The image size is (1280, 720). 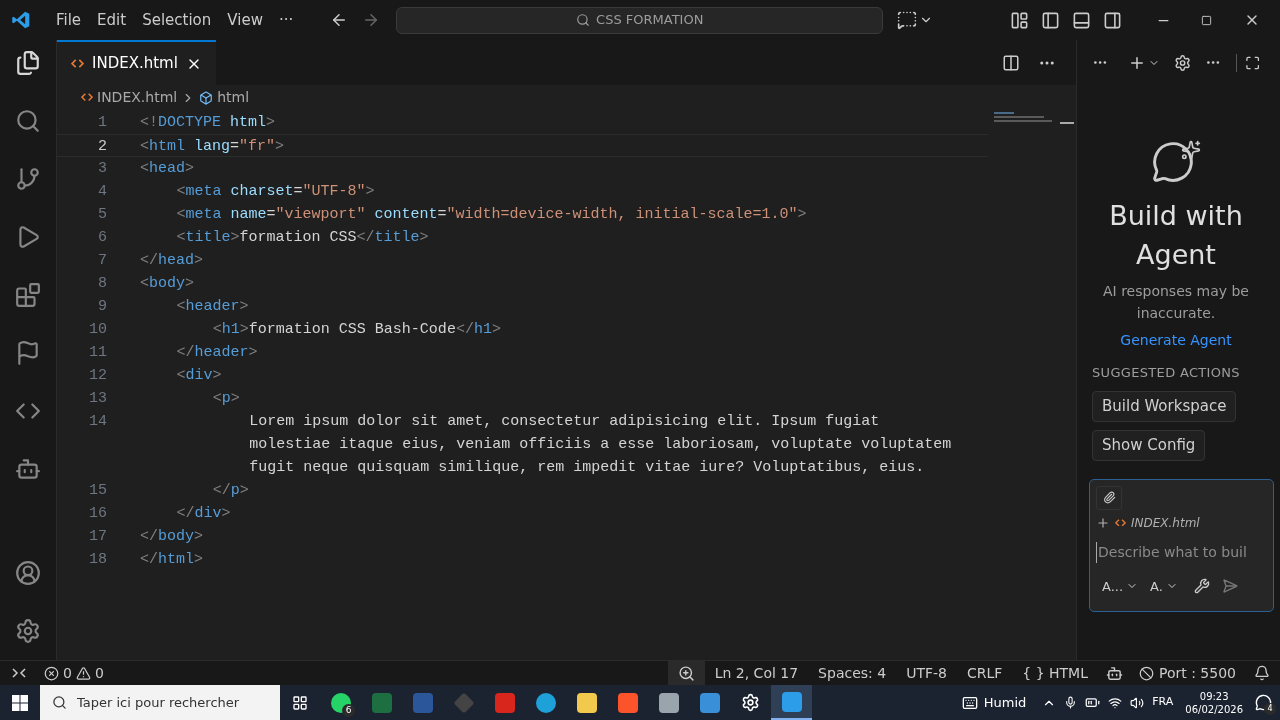 What do you see at coordinates (20, 702) in the screenshot?
I see `windows-logo-icon` at bounding box center [20, 702].